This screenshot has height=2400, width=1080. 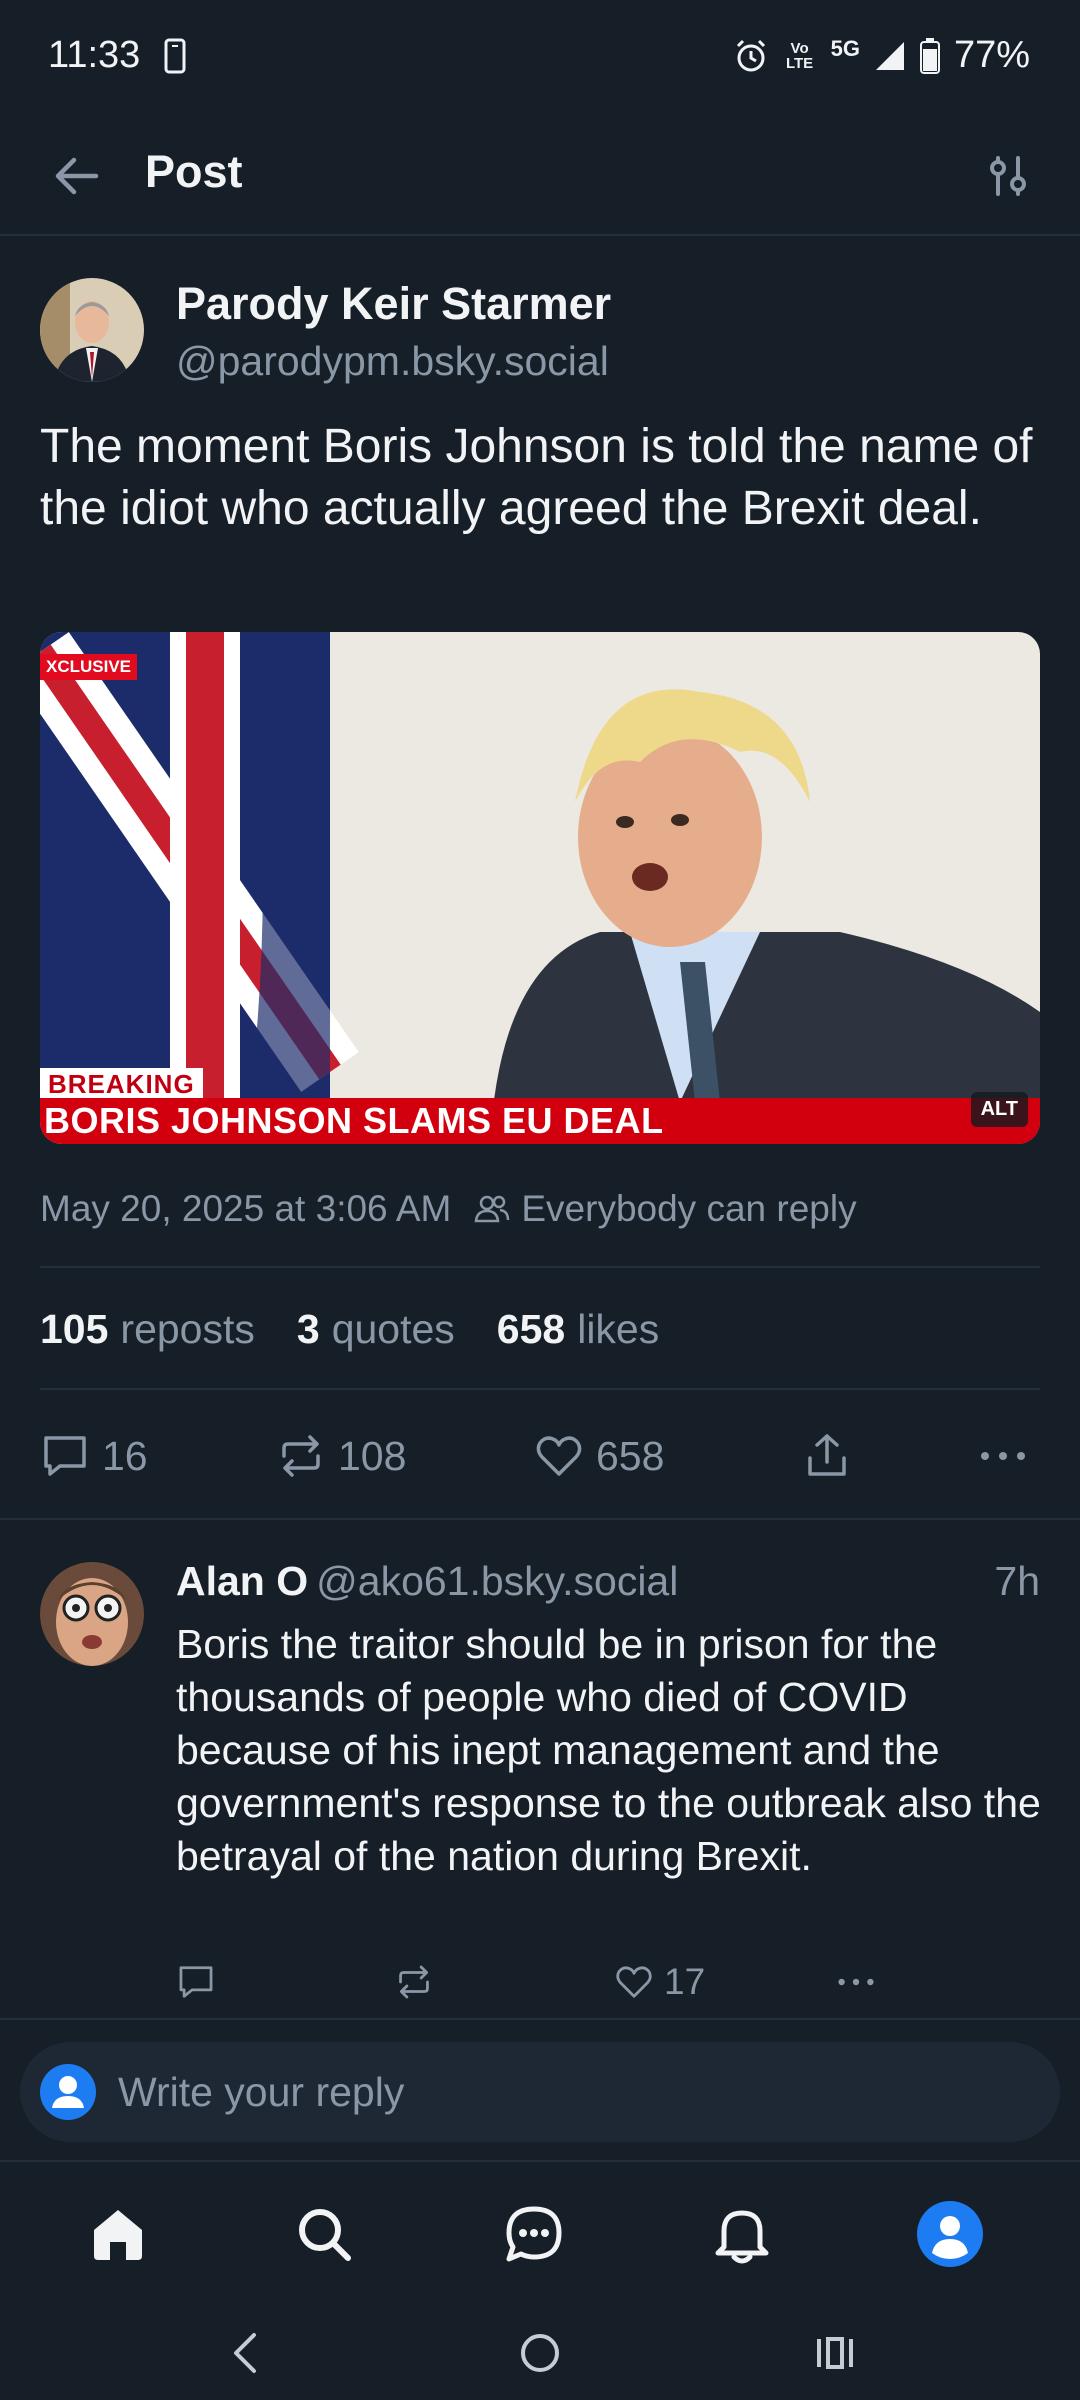 What do you see at coordinates (688, 1209) in the screenshot?
I see `reply-setting: Everybody can reply` at bounding box center [688, 1209].